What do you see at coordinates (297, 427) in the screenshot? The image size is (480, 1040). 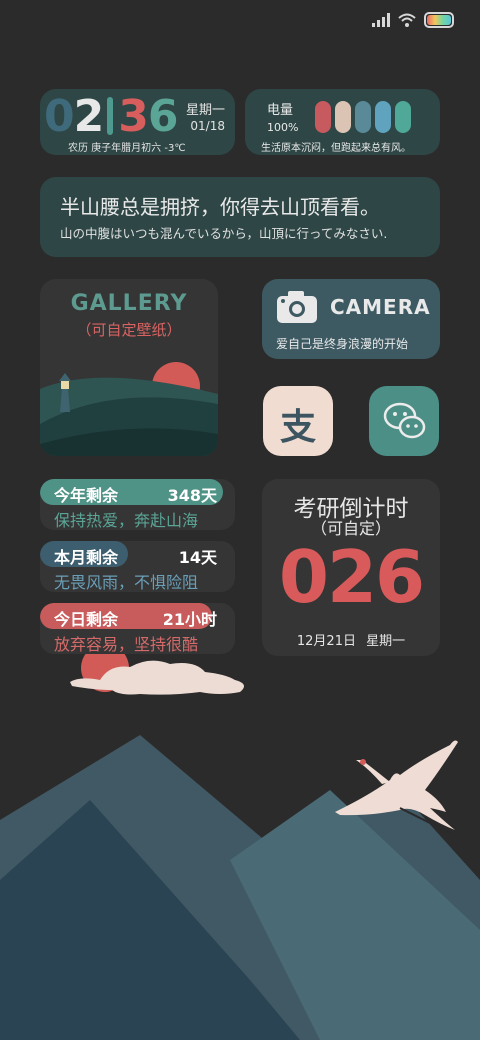 I see `alipay-icon: 支` at bounding box center [297, 427].